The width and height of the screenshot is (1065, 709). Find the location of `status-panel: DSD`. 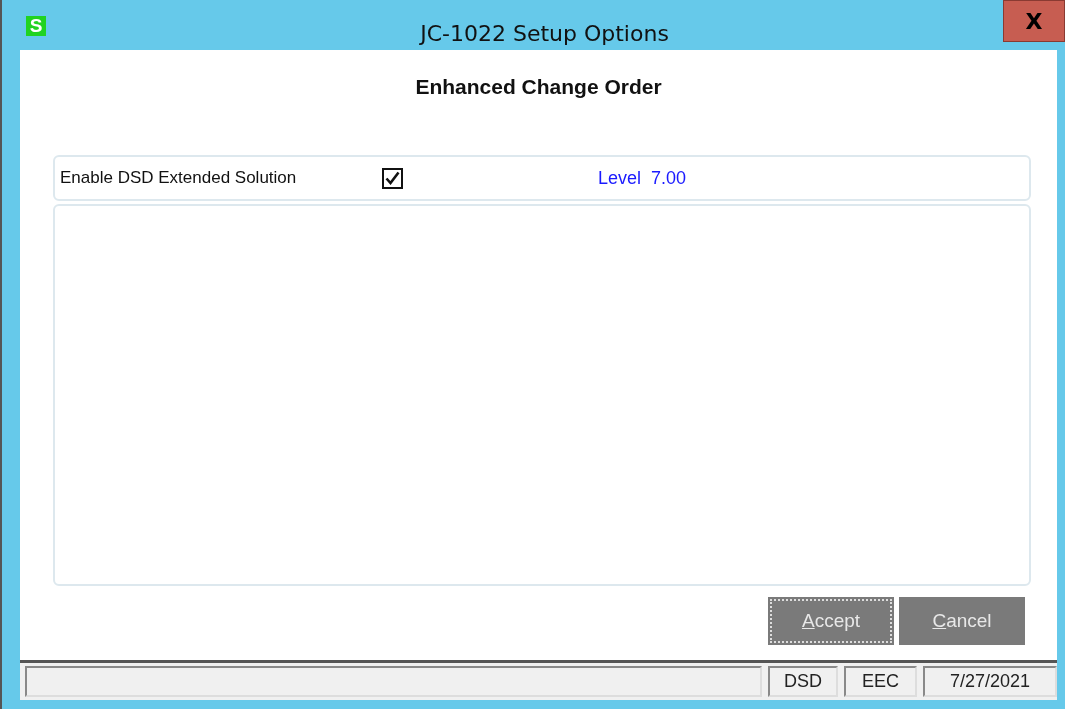

status-panel: DSD is located at coordinates (803, 681).